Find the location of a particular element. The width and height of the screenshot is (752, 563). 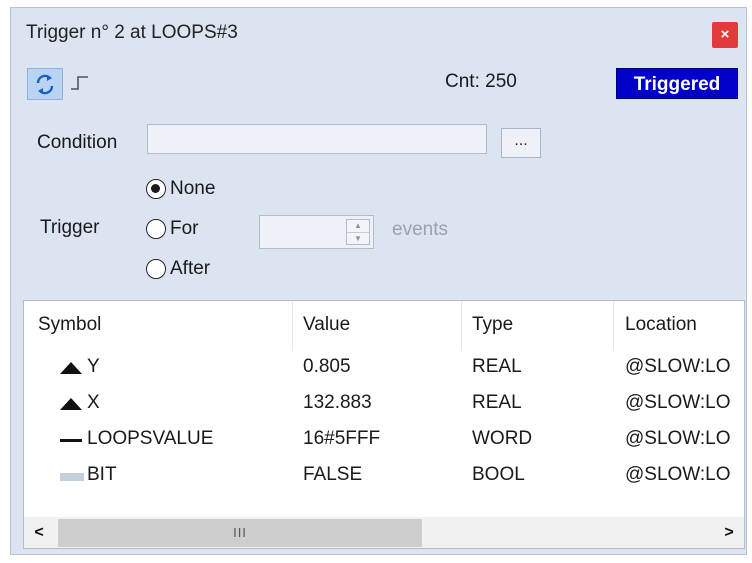

column-header-value: Value is located at coordinates (326, 325).